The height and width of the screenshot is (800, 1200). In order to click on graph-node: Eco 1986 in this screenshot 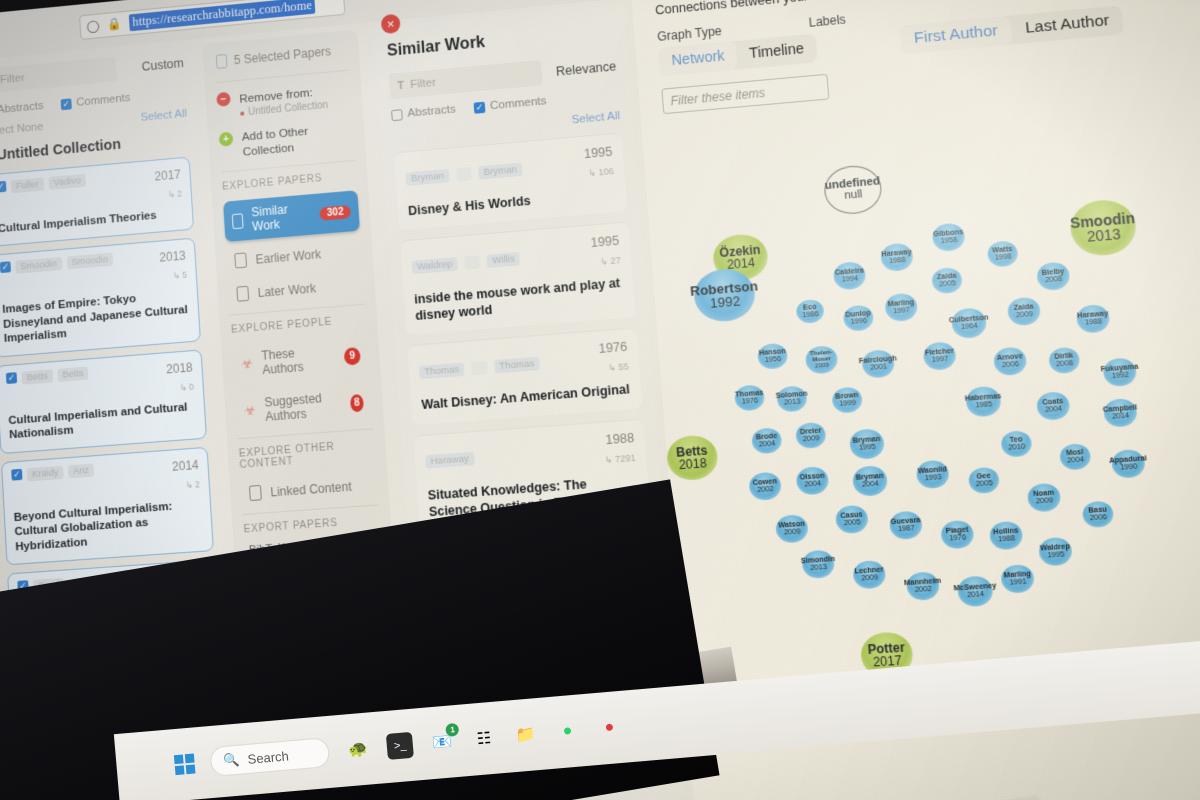, I will do `click(810, 311)`.